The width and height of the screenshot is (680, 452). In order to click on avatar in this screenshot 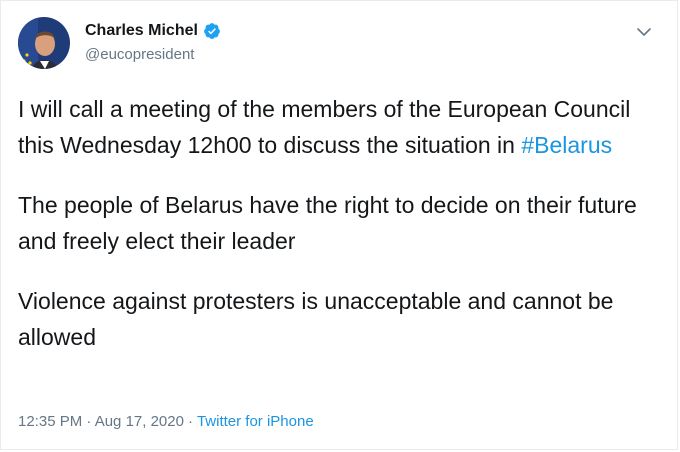, I will do `click(44, 43)`.